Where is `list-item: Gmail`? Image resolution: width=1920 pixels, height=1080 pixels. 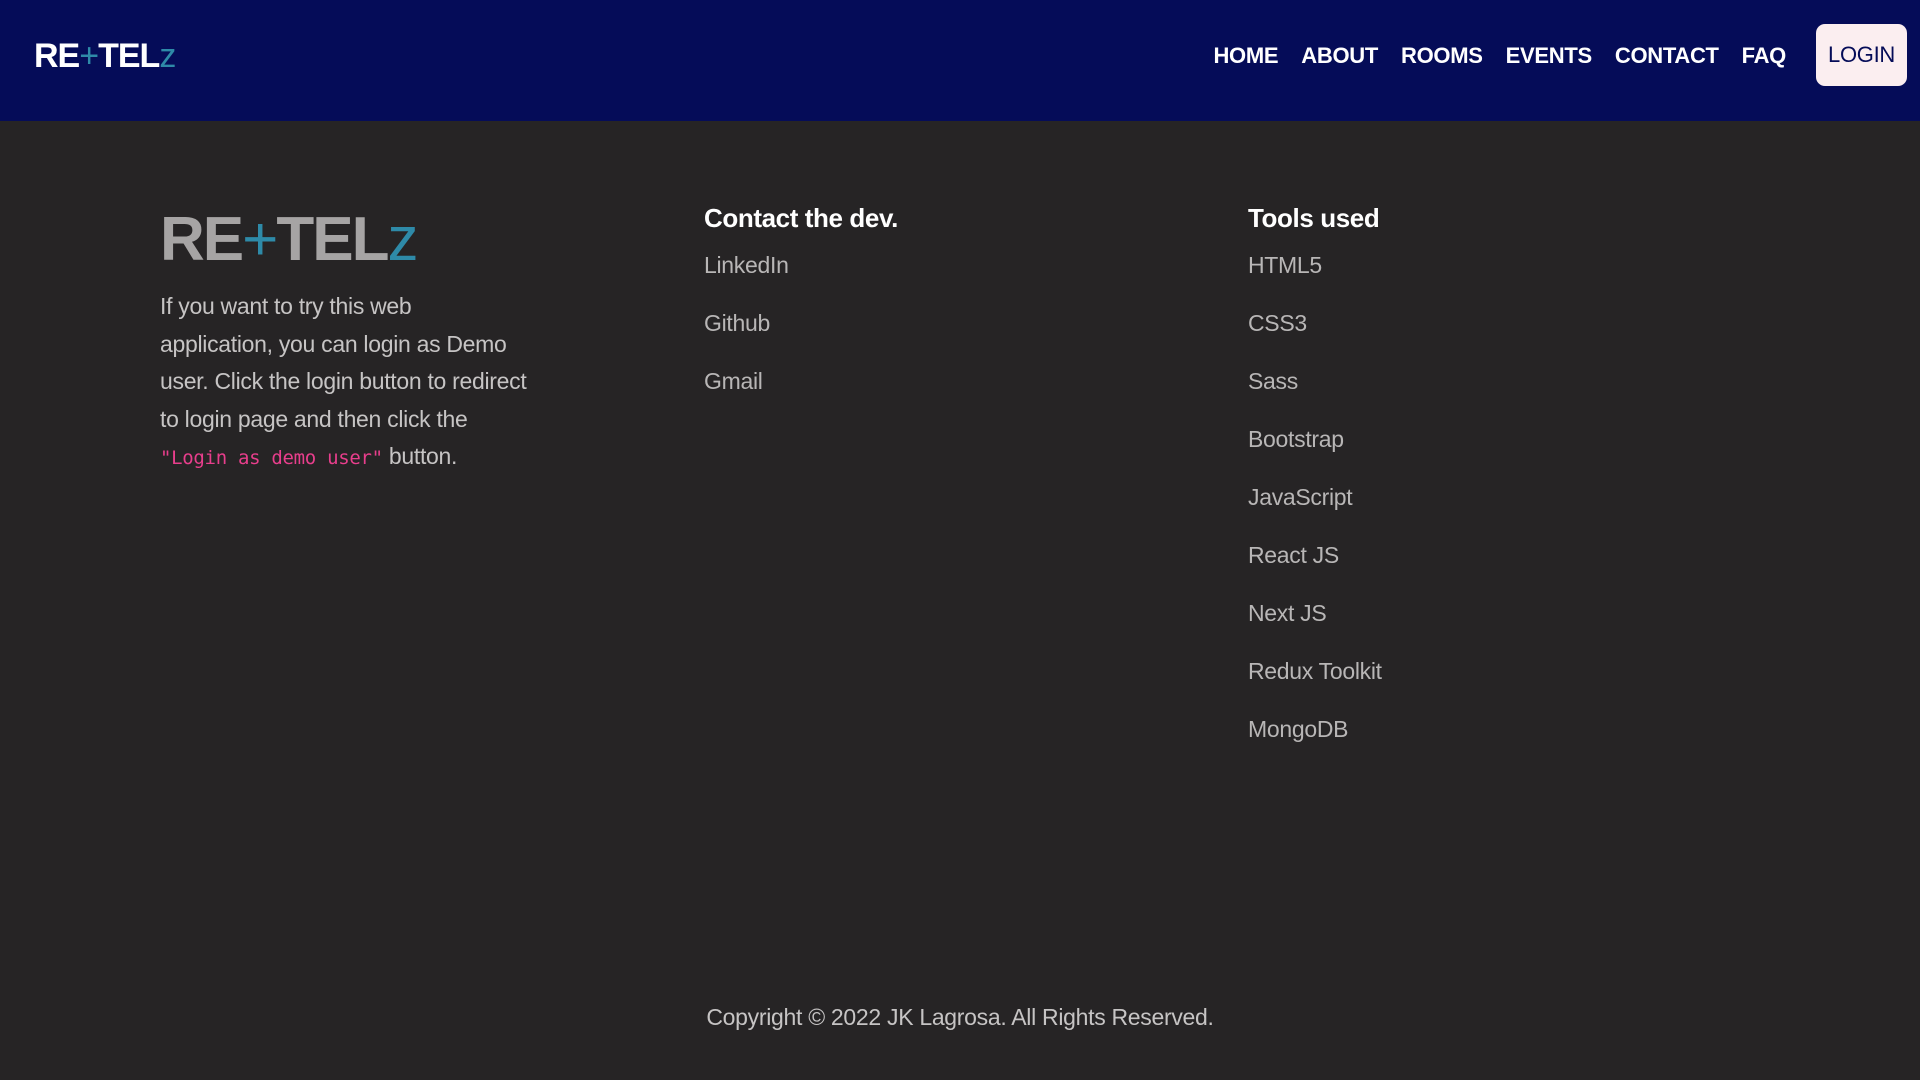 list-item: Gmail is located at coordinates (801, 393).